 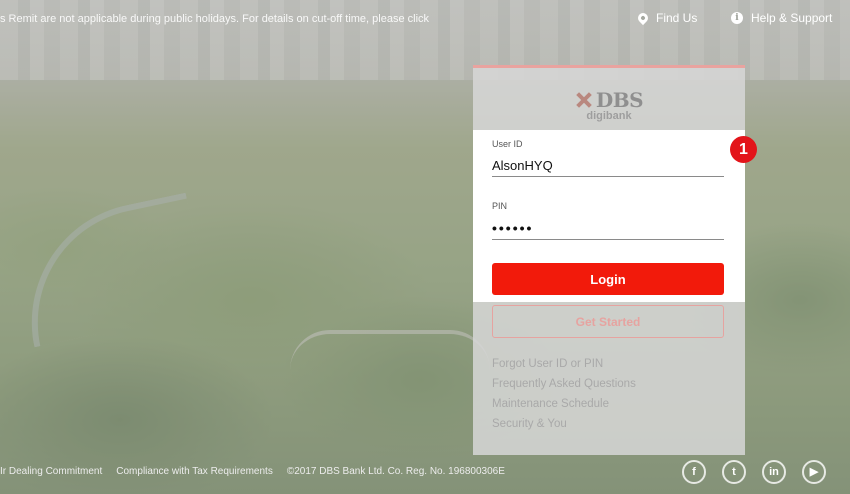 What do you see at coordinates (608, 321) in the screenshot?
I see `get-started-button: Get Started` at bounding box center [608, 321].